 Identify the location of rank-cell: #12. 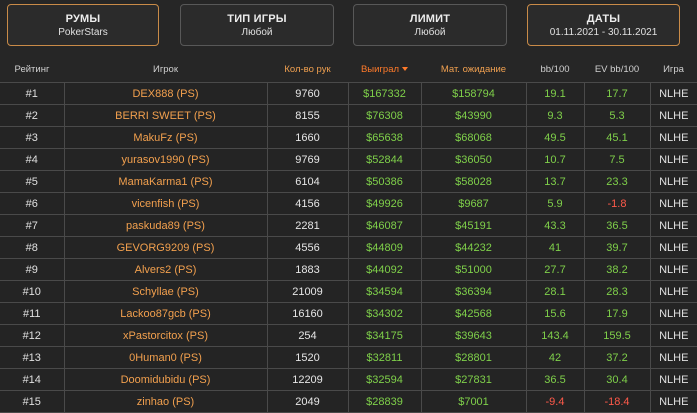
(32, 335).